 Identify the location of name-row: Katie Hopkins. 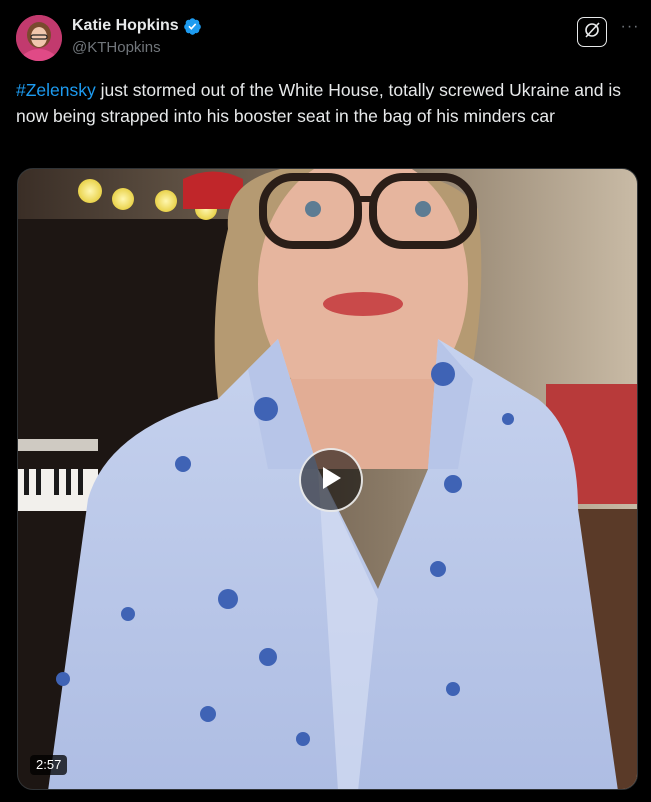
(137, 26).